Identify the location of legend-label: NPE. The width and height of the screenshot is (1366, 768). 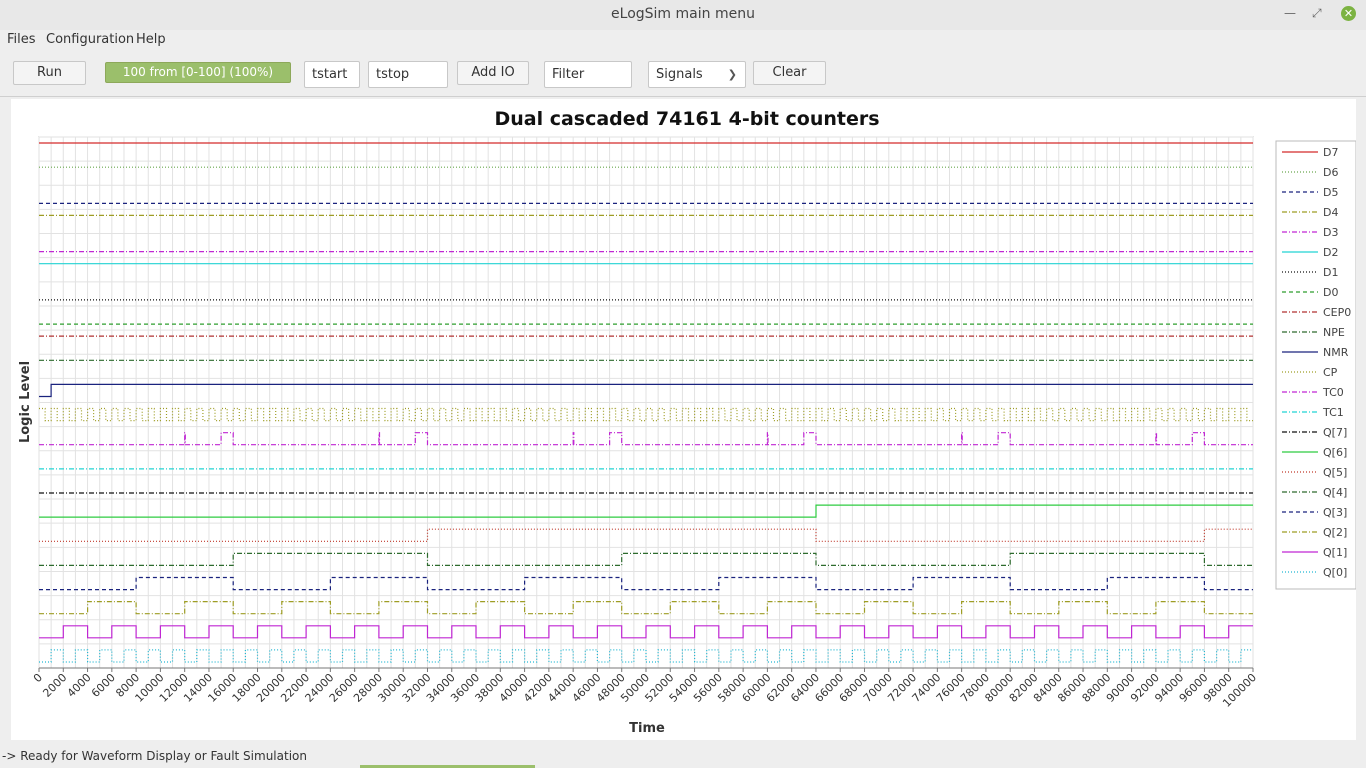
(1334, 332).